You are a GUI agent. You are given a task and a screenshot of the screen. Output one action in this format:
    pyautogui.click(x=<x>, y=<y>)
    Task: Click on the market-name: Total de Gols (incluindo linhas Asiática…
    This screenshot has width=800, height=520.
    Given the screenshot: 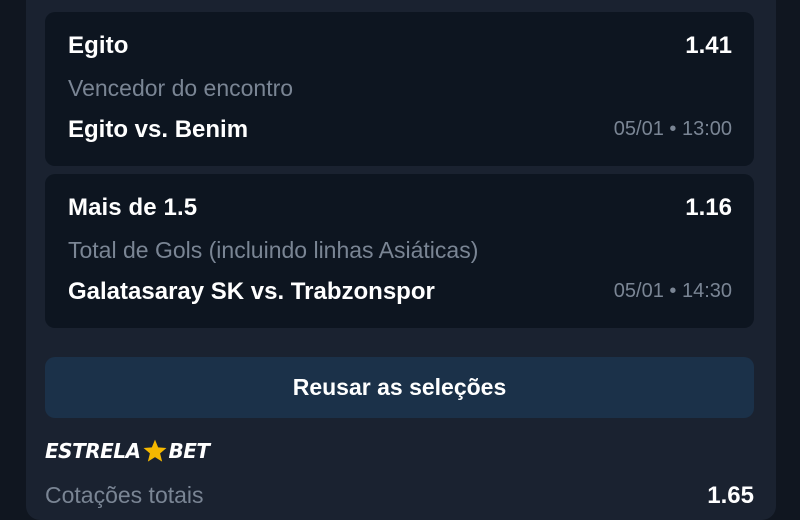 What is the action you would take?
    pyautogui.click(x=273, y=250)
    